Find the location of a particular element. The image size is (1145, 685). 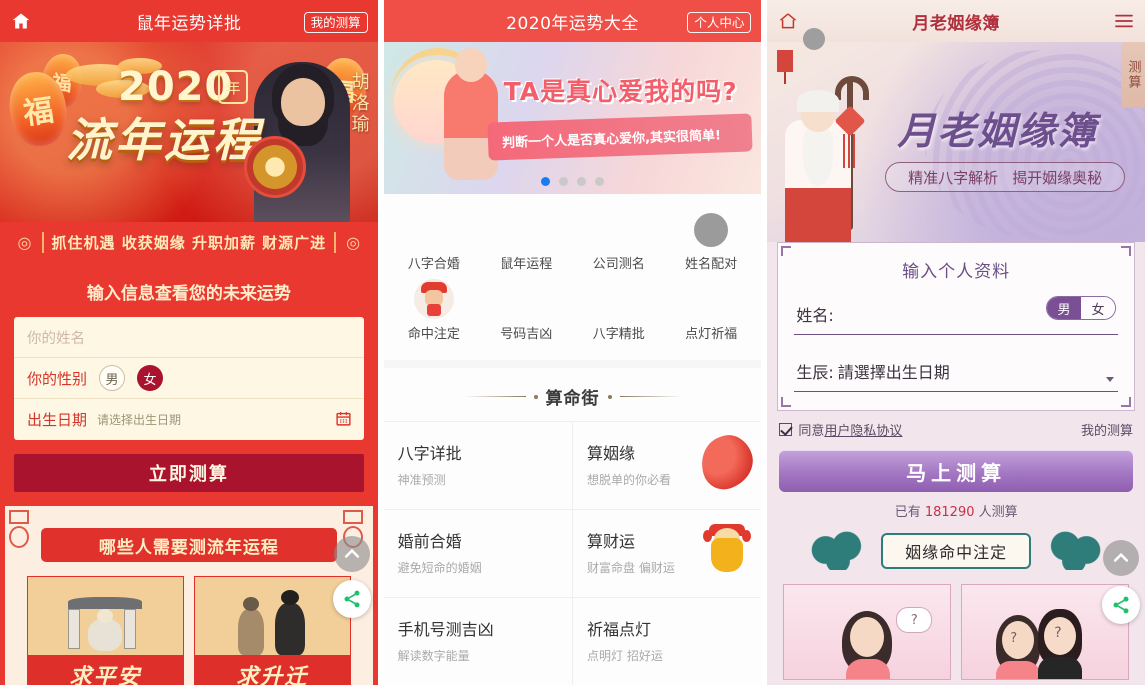

woman-body is located at coordinates (868, 669).